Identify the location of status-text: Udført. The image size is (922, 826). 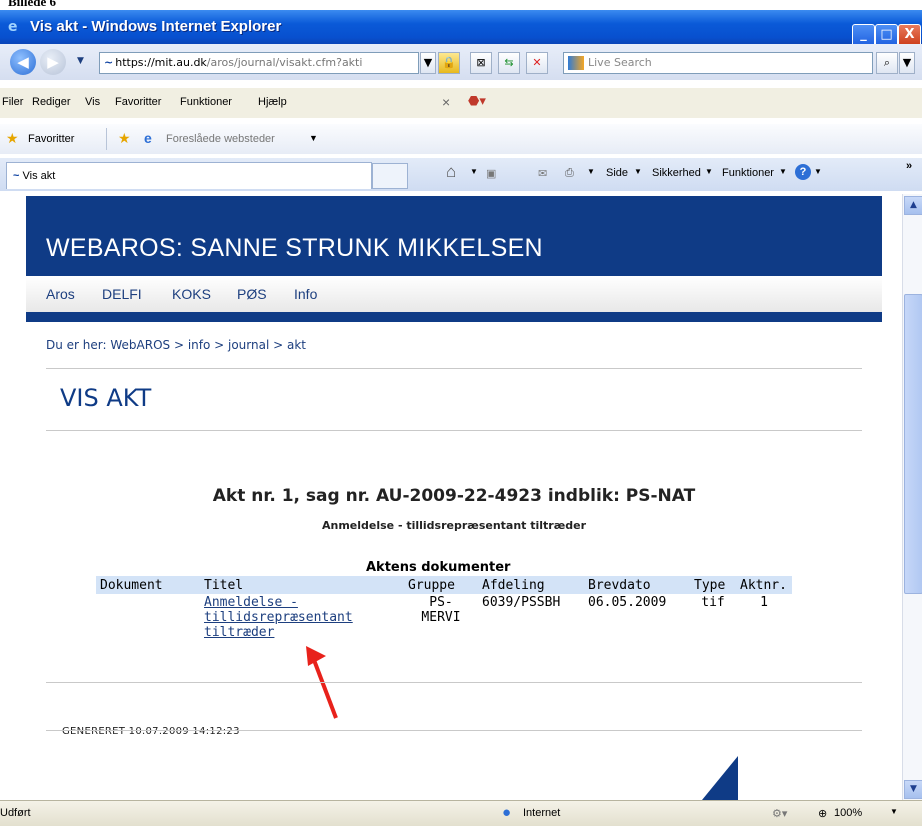
(15, 813).